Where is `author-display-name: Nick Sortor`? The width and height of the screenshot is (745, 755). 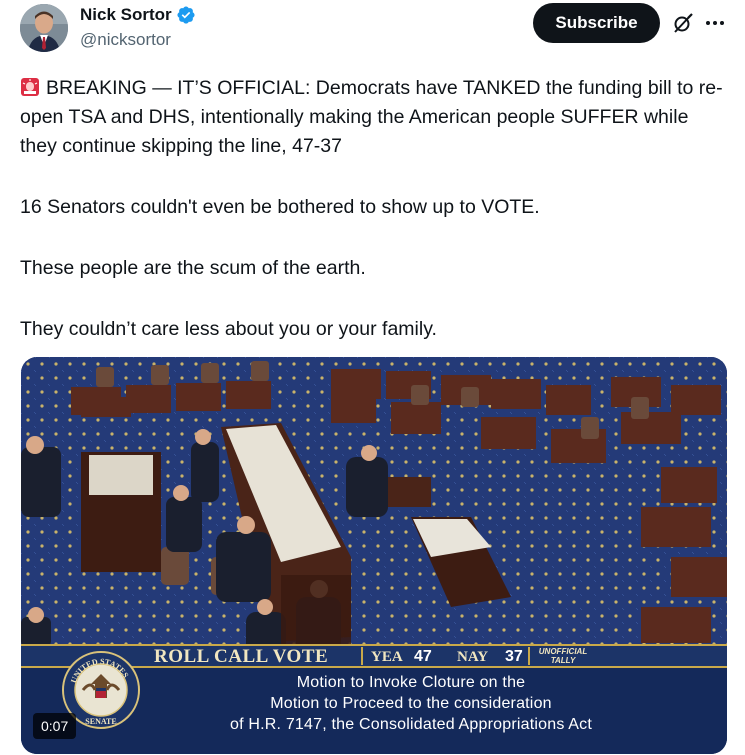 author-display-name: Nick Sortor is located at coordinates (126, 15).